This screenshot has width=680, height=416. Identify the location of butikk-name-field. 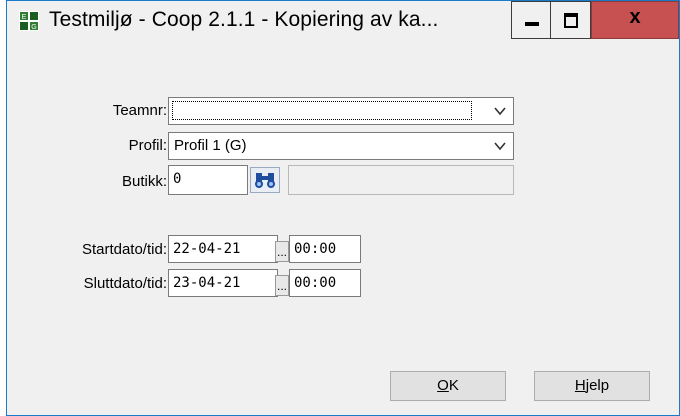
(401, 180).